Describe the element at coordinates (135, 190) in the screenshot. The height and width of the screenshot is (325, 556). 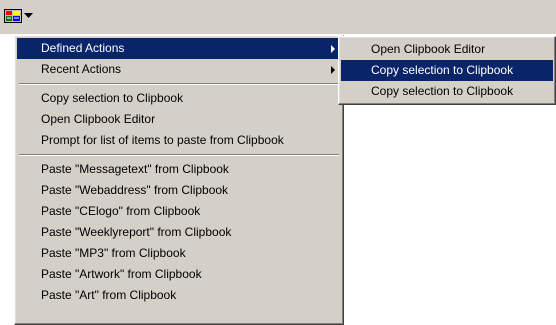
I see `menu-item-label: Paste "Webaddress" from Clipbook` at that location.